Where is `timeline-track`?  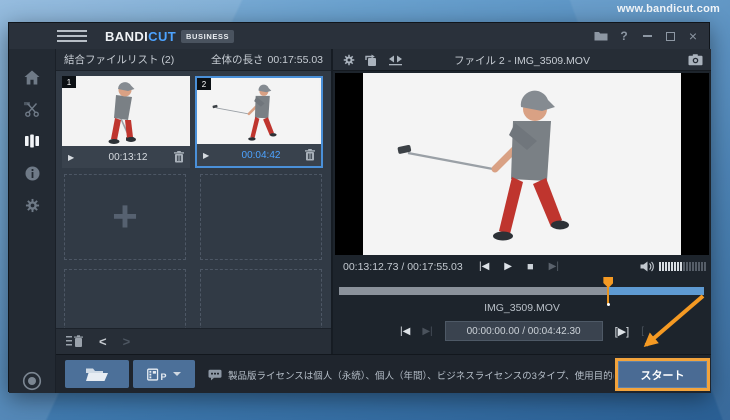
timeline-track is located at coordinates (521, 291).